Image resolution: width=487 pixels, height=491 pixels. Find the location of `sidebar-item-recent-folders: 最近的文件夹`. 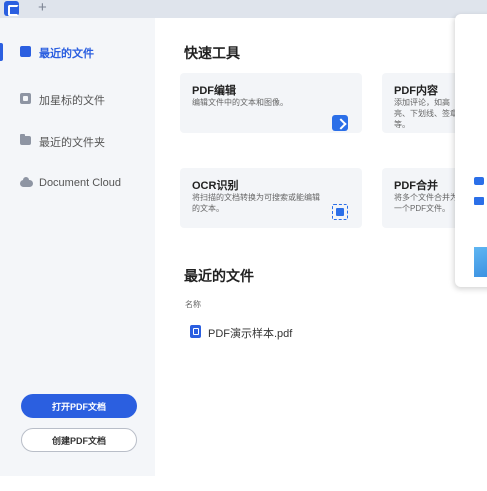

sidebar-item-recent-folders: 最近的文件夹 is located at coordinates (77, 141).